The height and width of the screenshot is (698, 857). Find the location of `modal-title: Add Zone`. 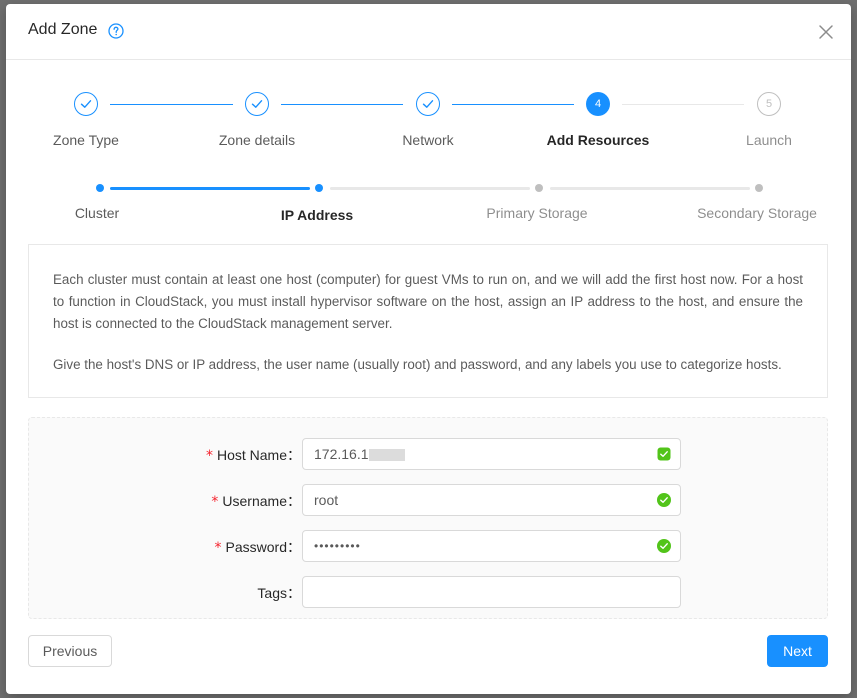

modal-title: Add Zone is located at coordinates (63, 29).